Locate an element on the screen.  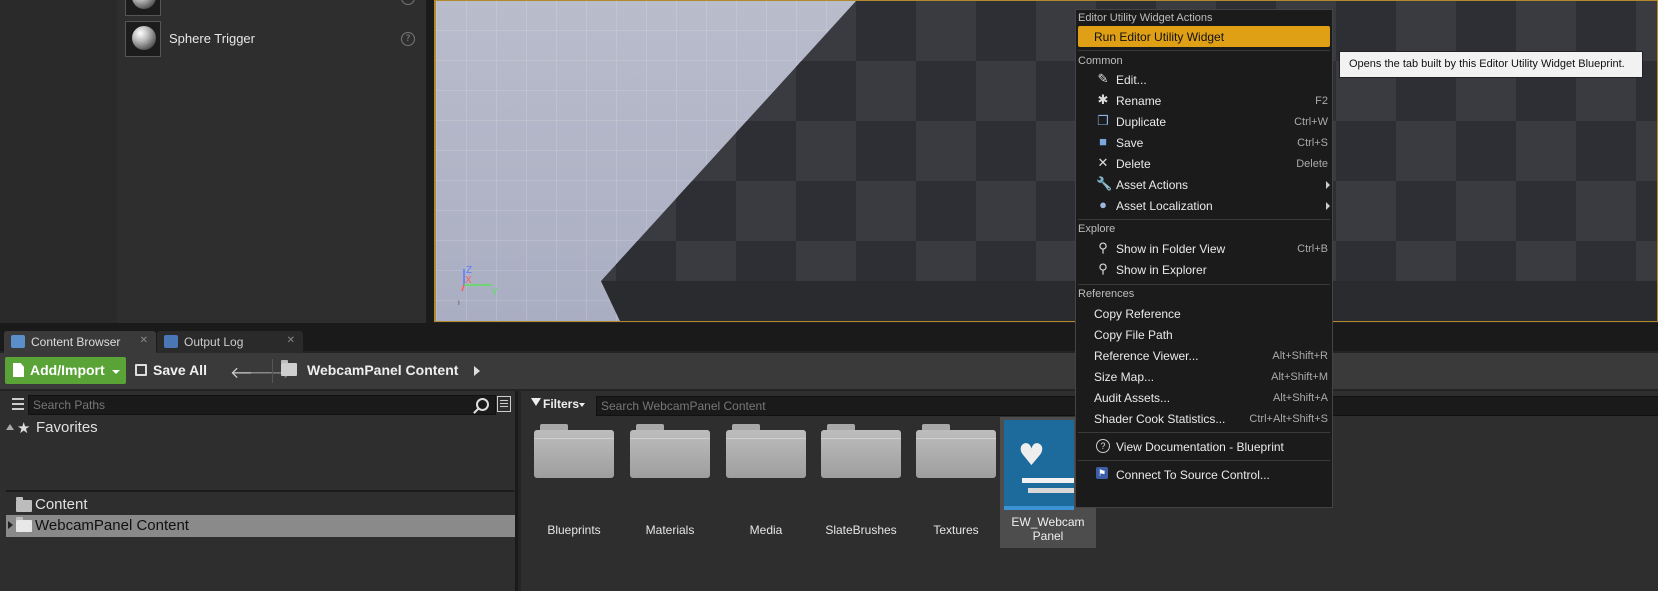
shortcut: F2 is located at coordinates (1321, 101).